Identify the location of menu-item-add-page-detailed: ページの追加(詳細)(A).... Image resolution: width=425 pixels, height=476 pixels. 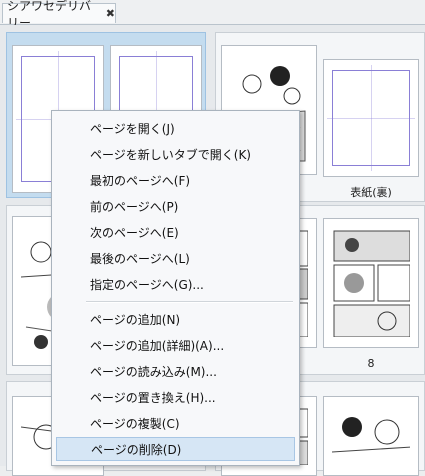
(175, 345).